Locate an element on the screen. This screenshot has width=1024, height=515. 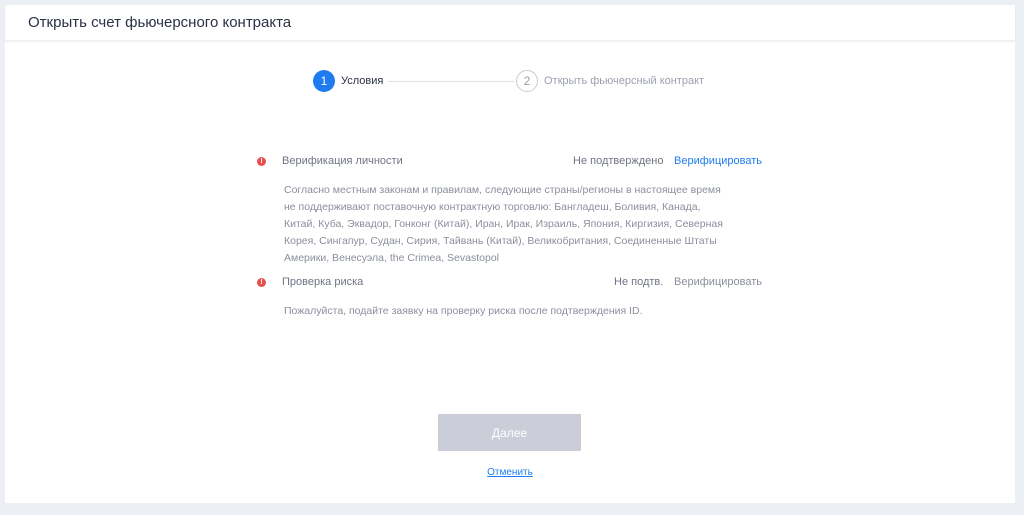
step-number: 1 is located at coordinates (324, 81).